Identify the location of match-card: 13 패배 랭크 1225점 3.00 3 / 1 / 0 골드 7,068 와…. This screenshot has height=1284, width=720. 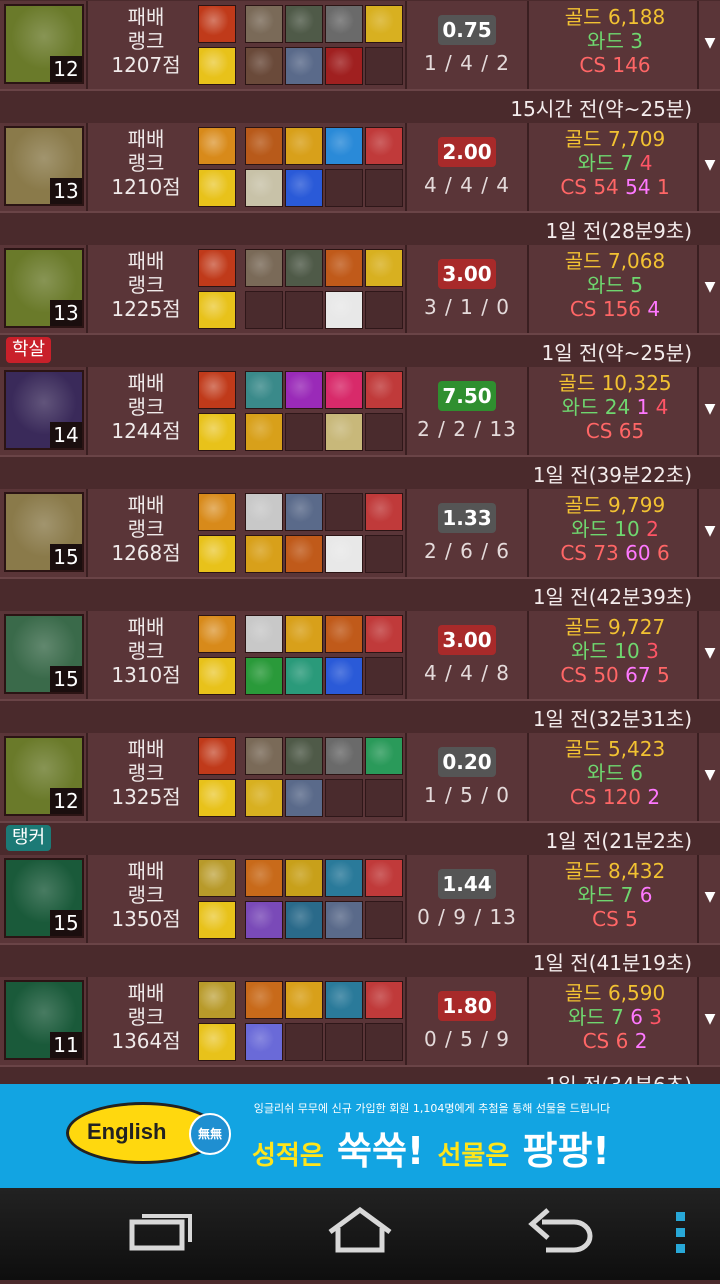
(360, 306).